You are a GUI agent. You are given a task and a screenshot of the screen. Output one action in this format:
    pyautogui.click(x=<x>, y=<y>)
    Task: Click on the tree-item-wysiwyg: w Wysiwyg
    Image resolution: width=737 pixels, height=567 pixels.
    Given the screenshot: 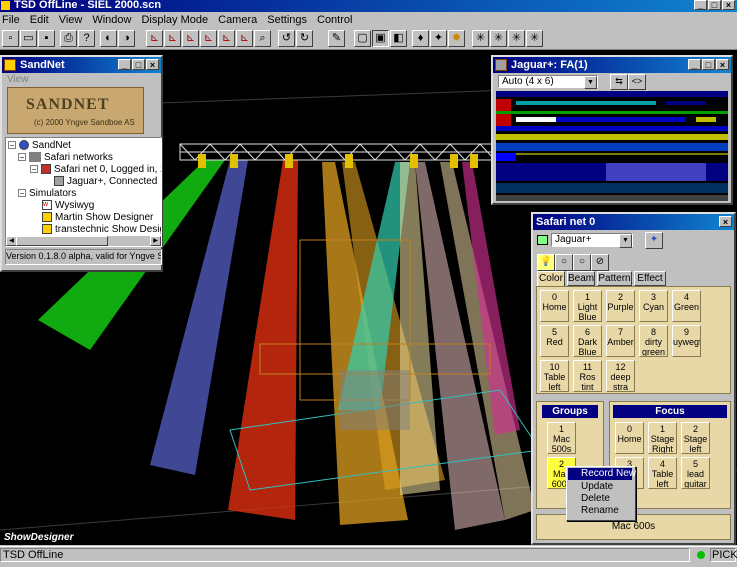 What is the action you would take?
    pyautogui.click(x=68, y=206)
    